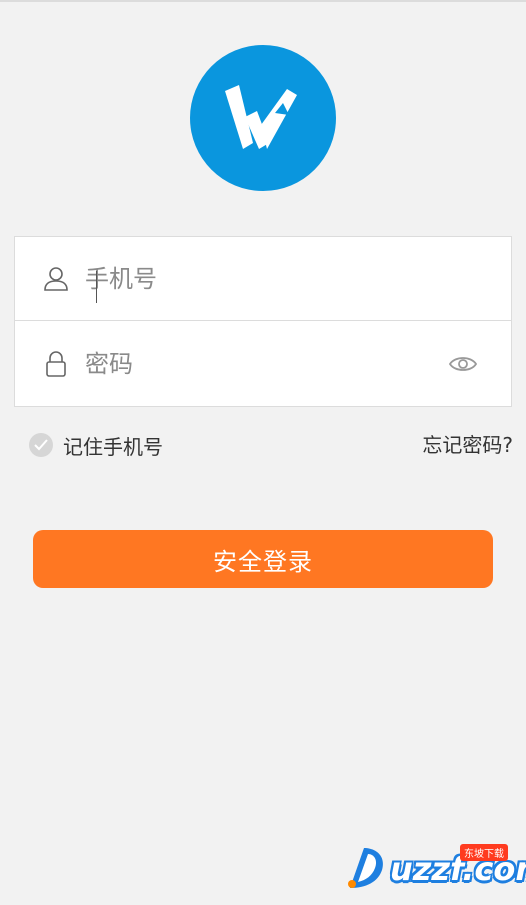  I want to click on forgot-password-link: 忘记密码?, so click(467, 445).